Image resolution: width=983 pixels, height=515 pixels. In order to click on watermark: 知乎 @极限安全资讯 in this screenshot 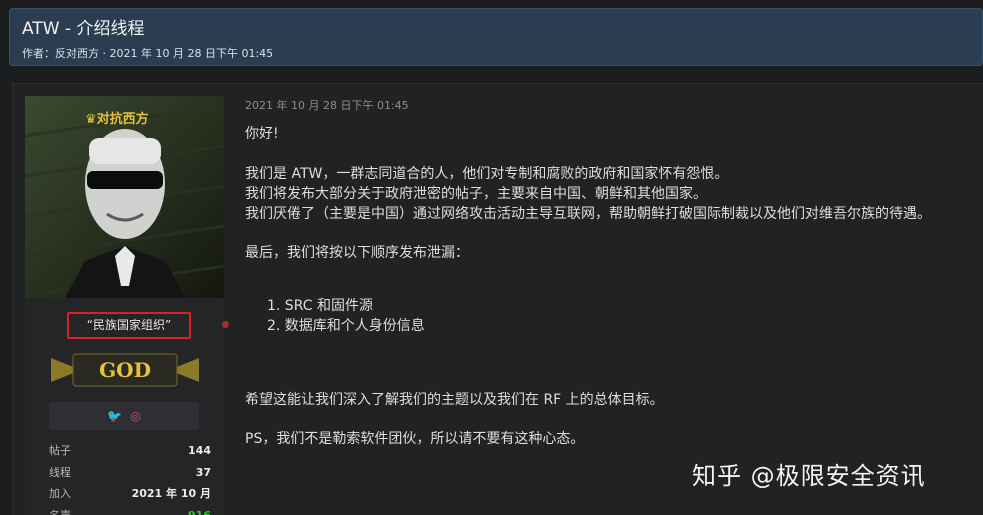, I will do `click(809, 476)`.